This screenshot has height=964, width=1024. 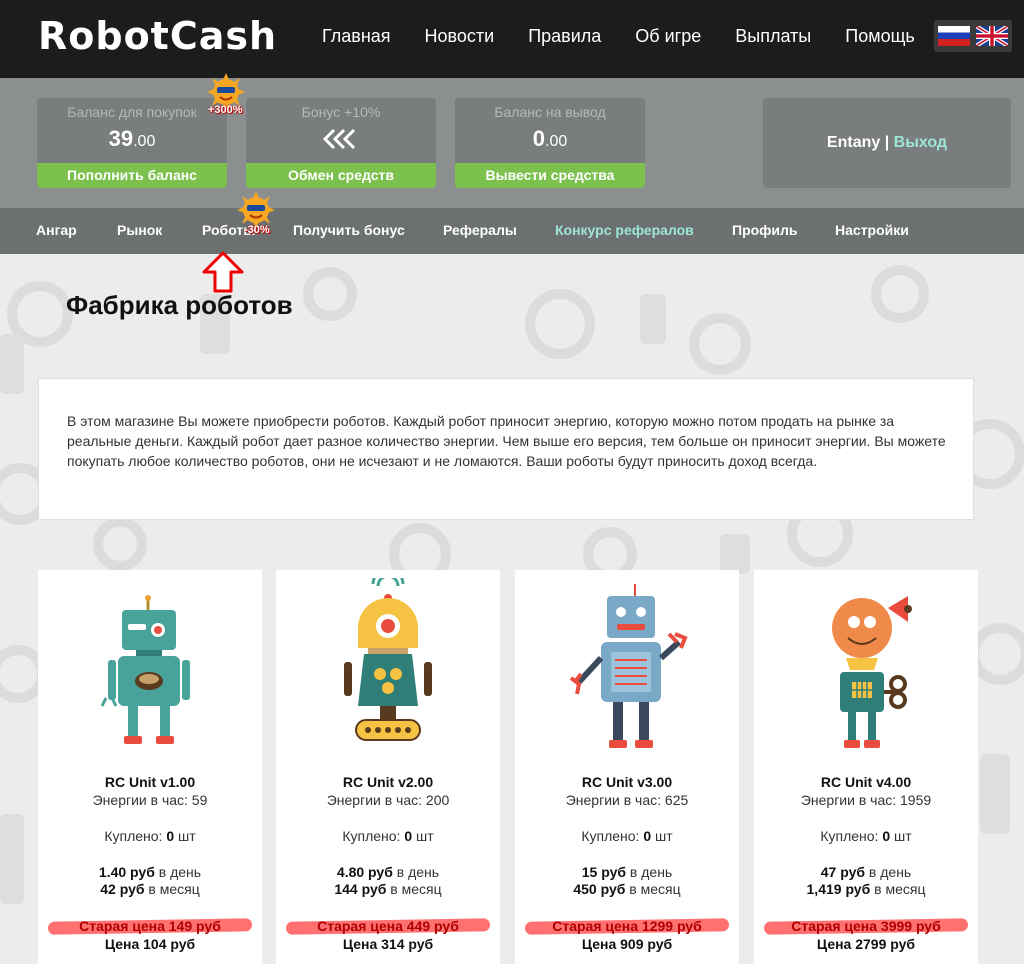 What do you see at coordinates (880, 36) in the screenshot?
I see `nav-help: Помощь` at bounding box center [880, 36].